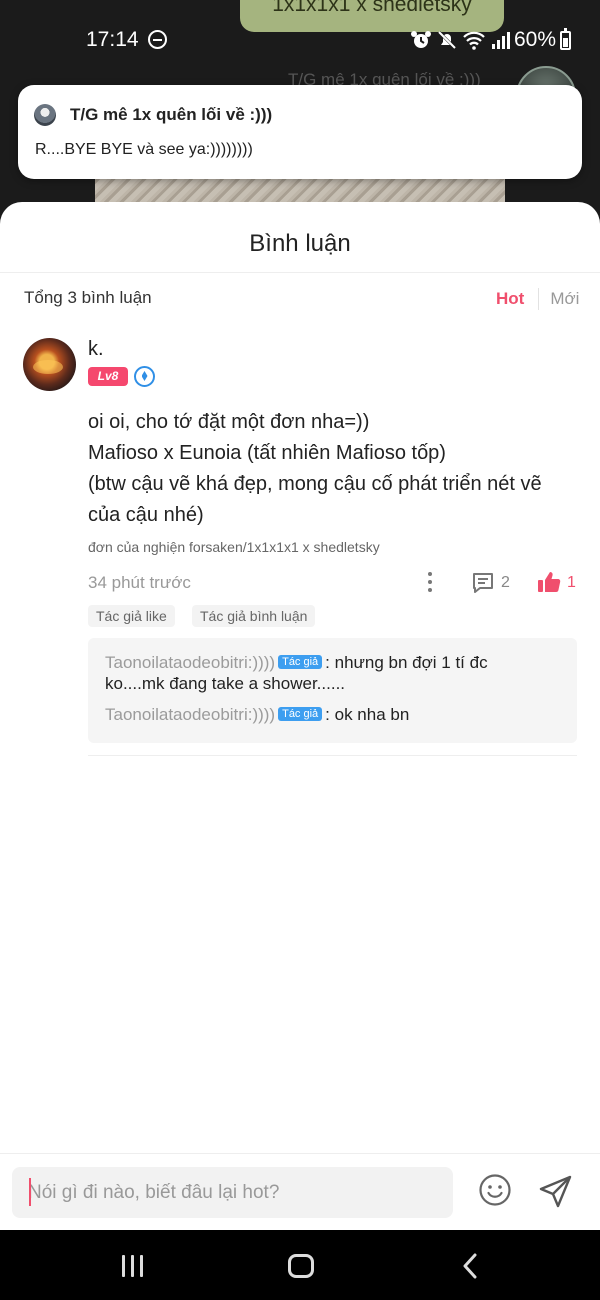  Describe the element at coordinates (495, 1190) in the screenshot. I see `emoji-icon` at that location.